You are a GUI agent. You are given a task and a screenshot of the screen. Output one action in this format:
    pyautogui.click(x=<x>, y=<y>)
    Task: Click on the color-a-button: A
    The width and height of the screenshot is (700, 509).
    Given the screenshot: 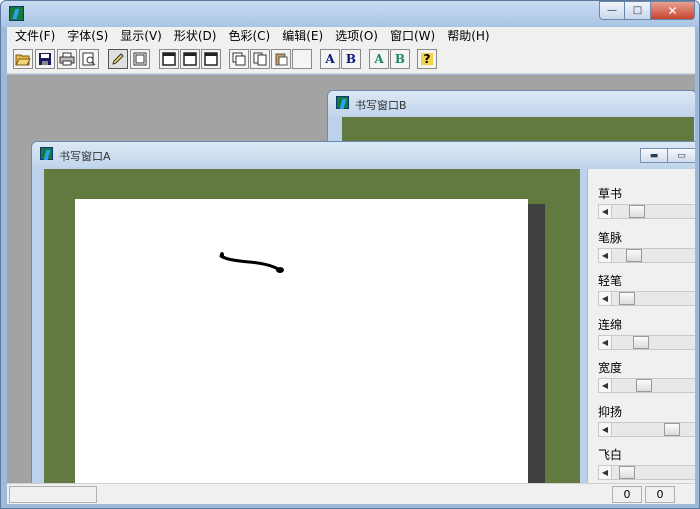 What is the action you would take?
    pyautogui.click(x=379, y=59)
    